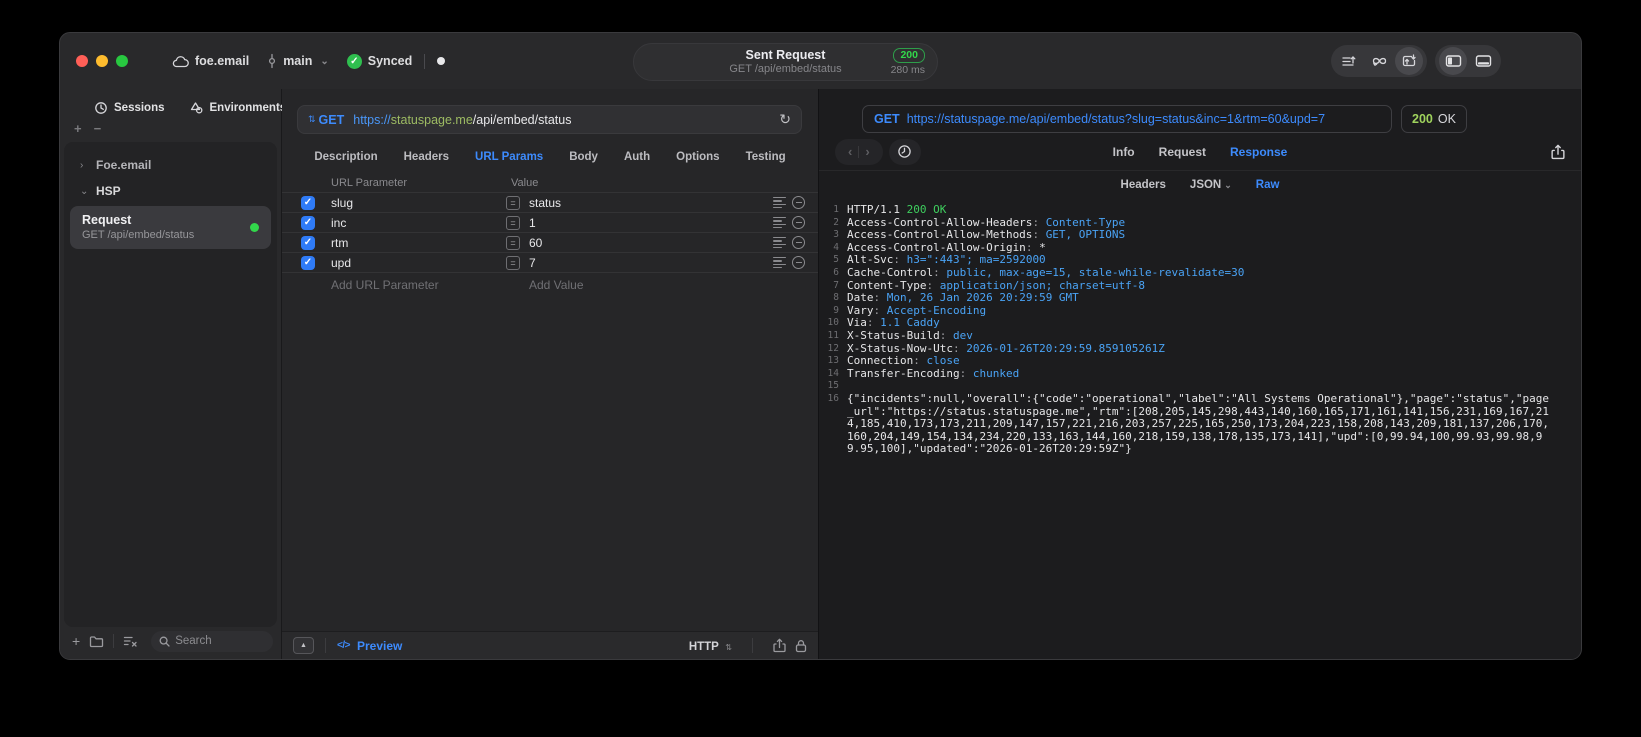  I want to click on tab-auth: Auth, so click(637, 157).